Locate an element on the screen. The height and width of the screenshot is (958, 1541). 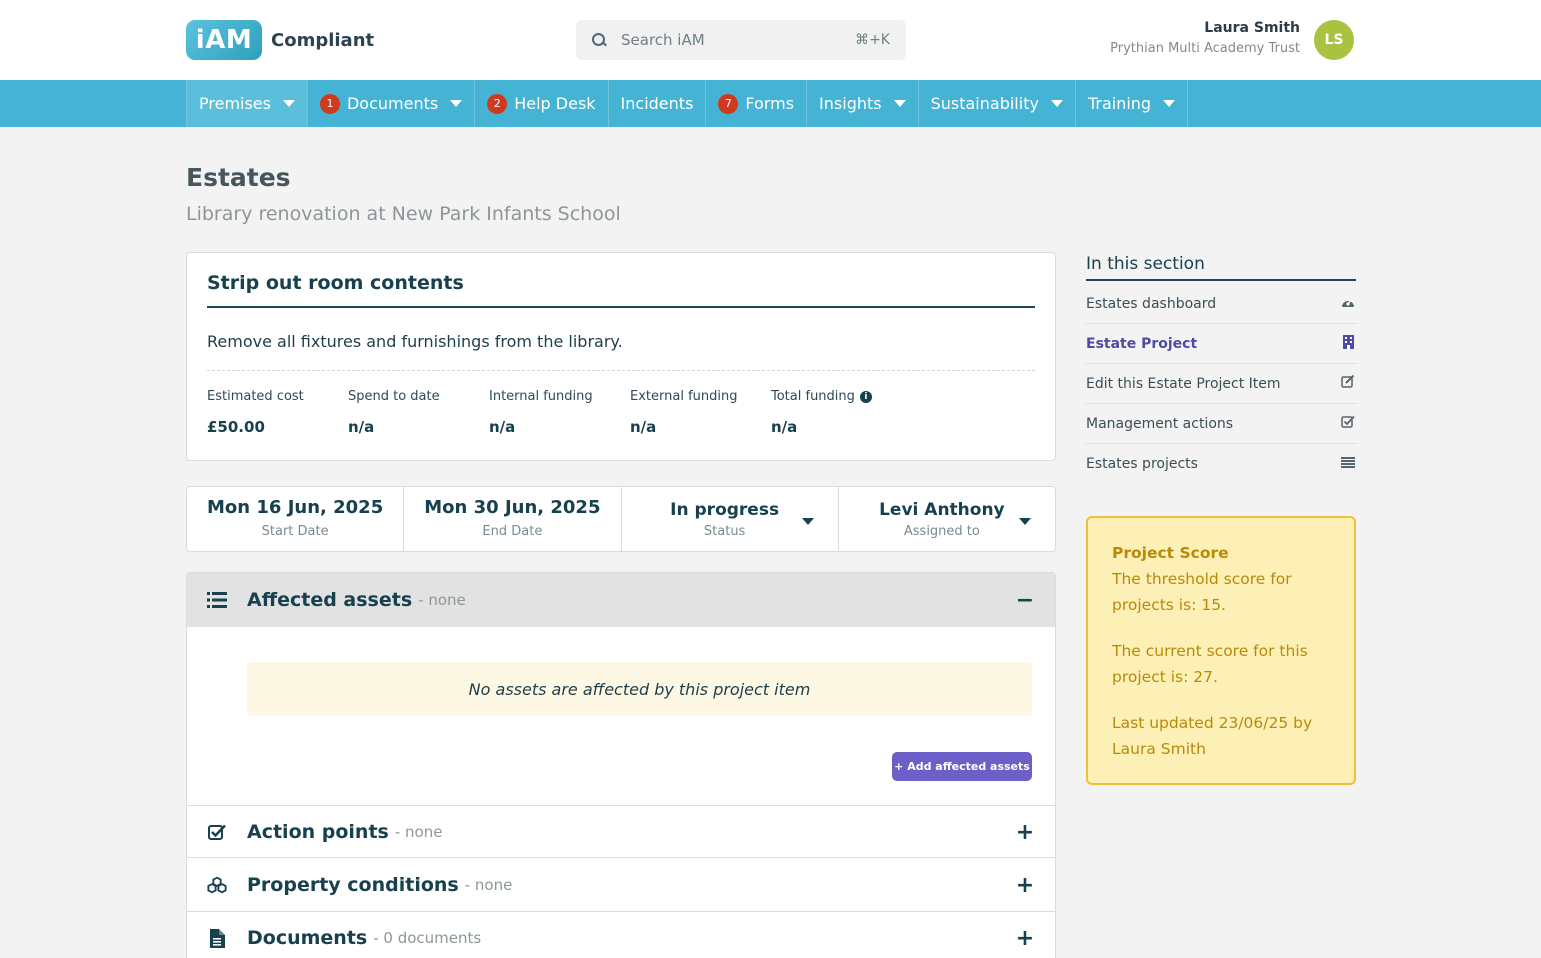
financial-value: £50.00 is located at coordinates (236, 427).